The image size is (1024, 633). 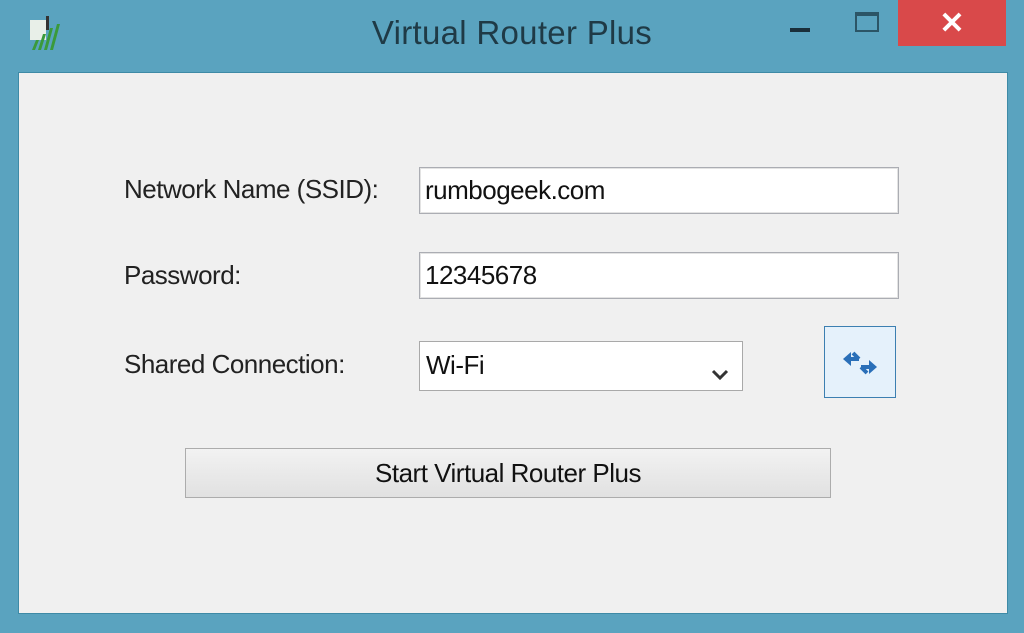 What do you see at coordinates (952, 23) in the screenshot?
I see `close-button: ✕` at bounding box center [952, 23].